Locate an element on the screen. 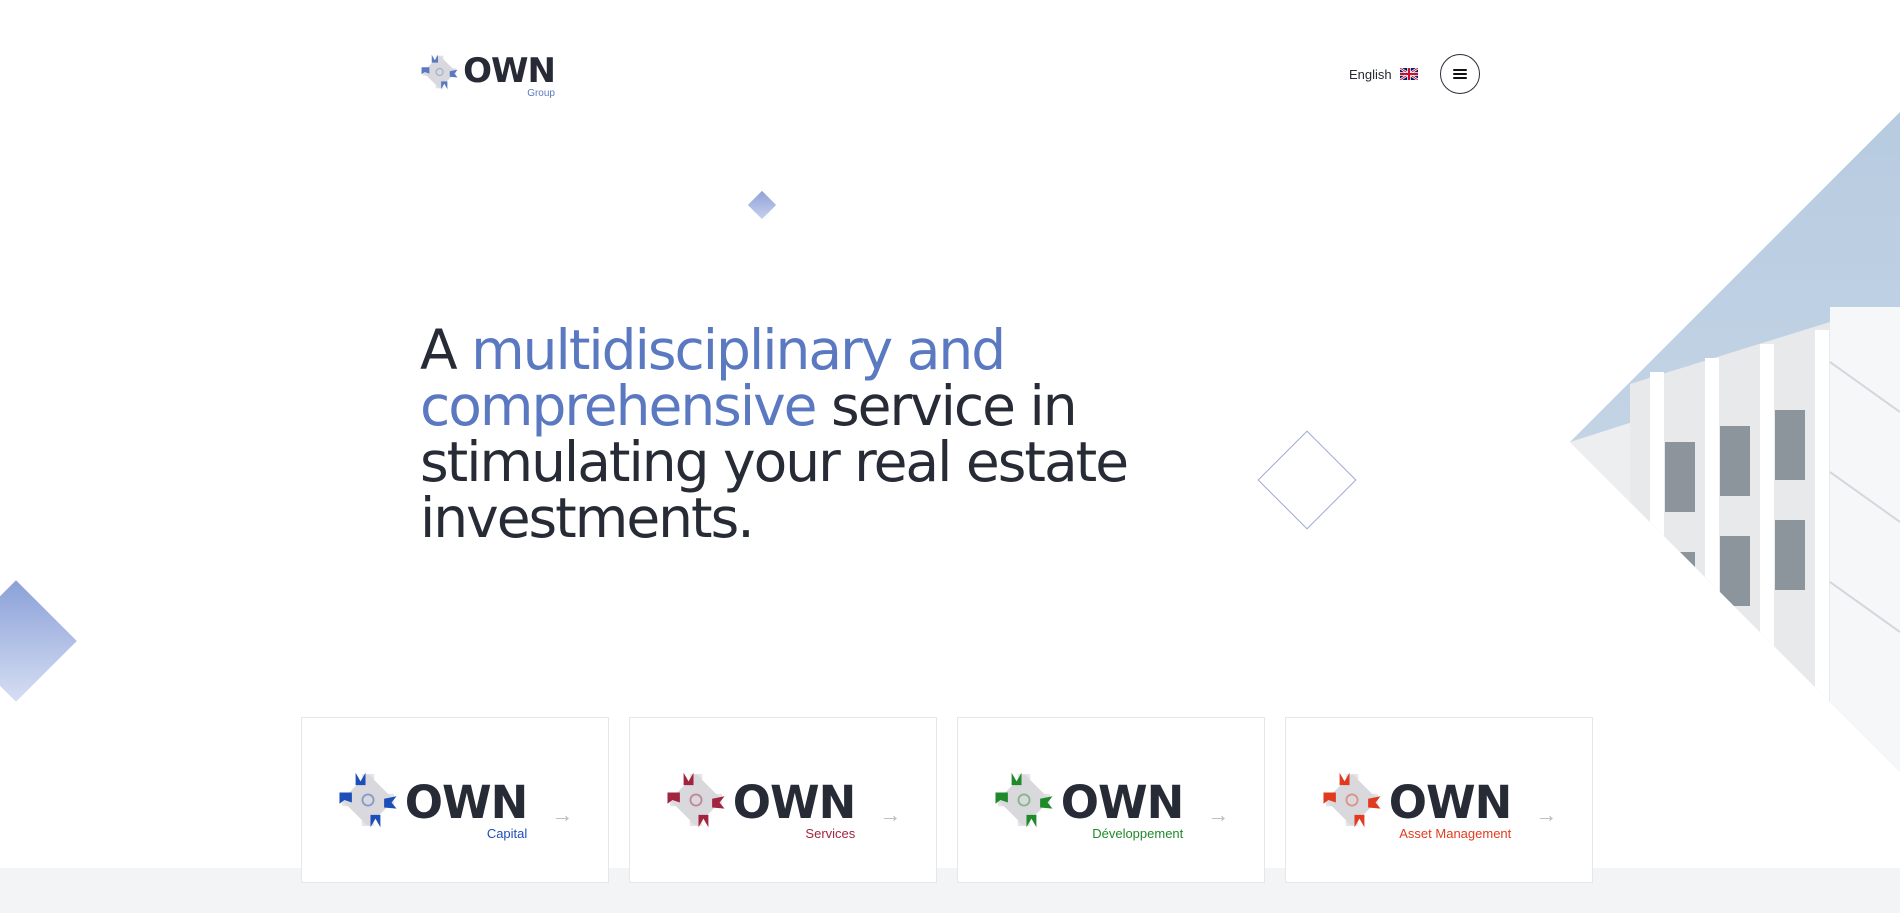 The width and height of the screenshot is (1900, 913). card-own-developpement: OWN Développement → is located at coordinates (1111, 800).